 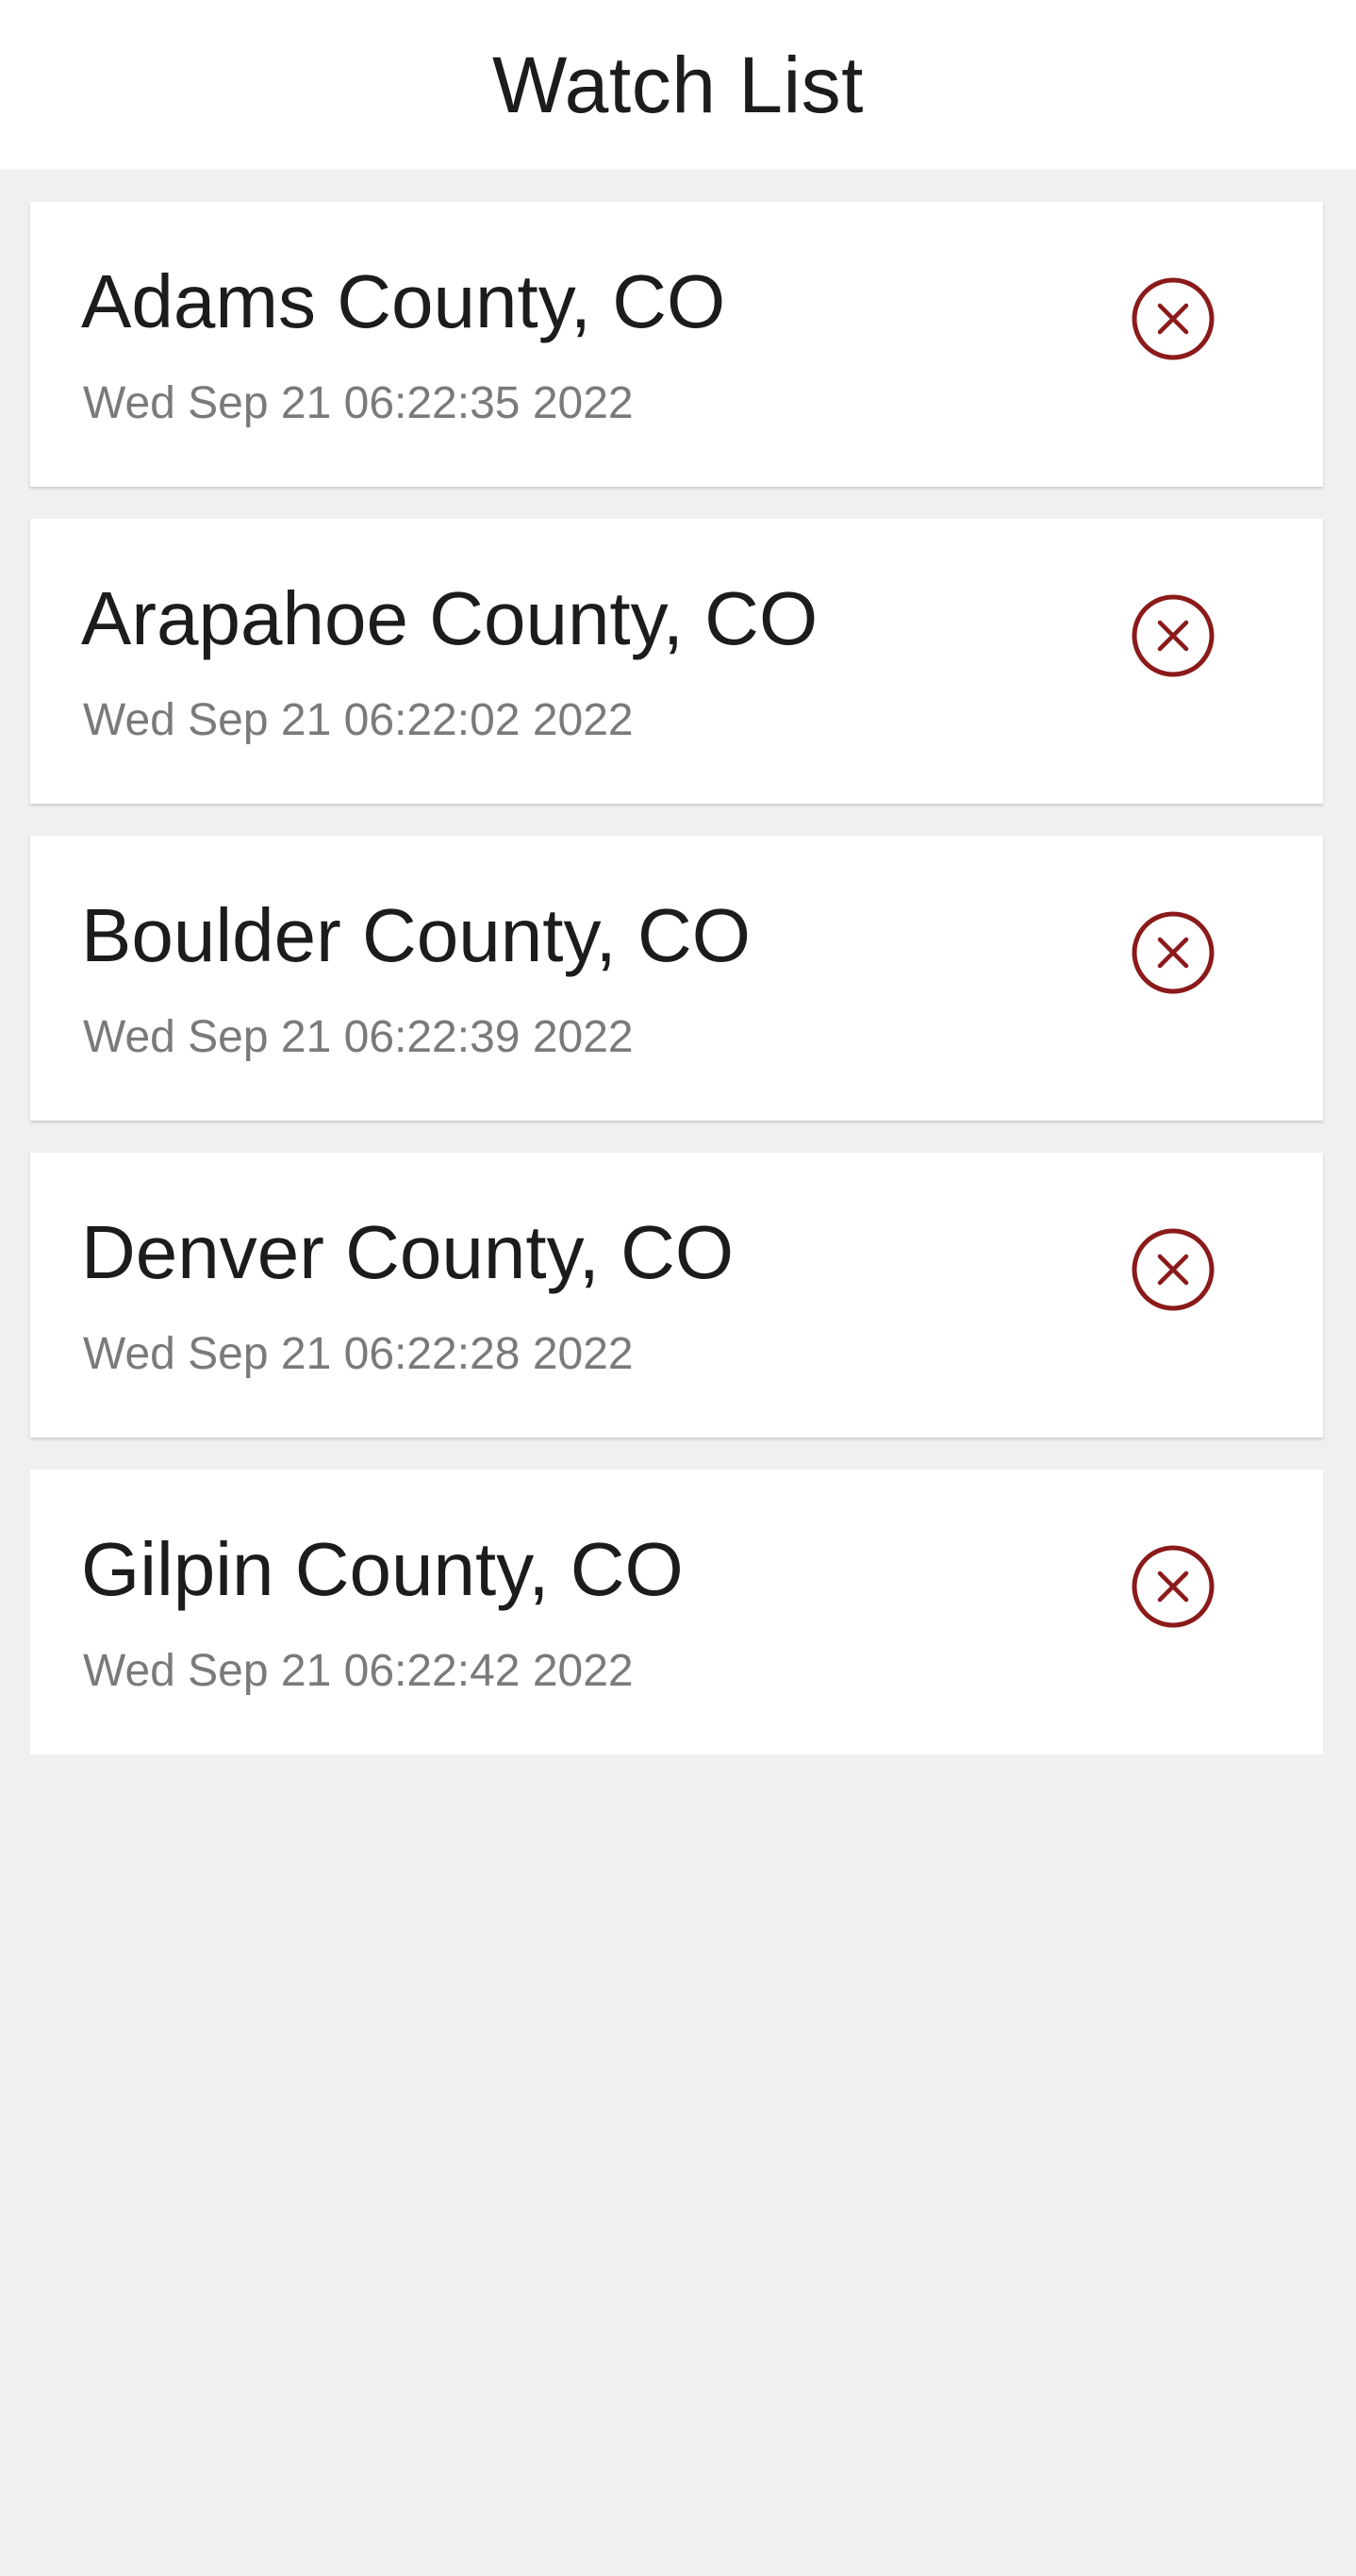 What do you see at coordinates (358, 1037) in the screenshot?
I see `added-timestamp: Wed Sep 21 06:22:39 2022` at bounding box center [358, 1037].